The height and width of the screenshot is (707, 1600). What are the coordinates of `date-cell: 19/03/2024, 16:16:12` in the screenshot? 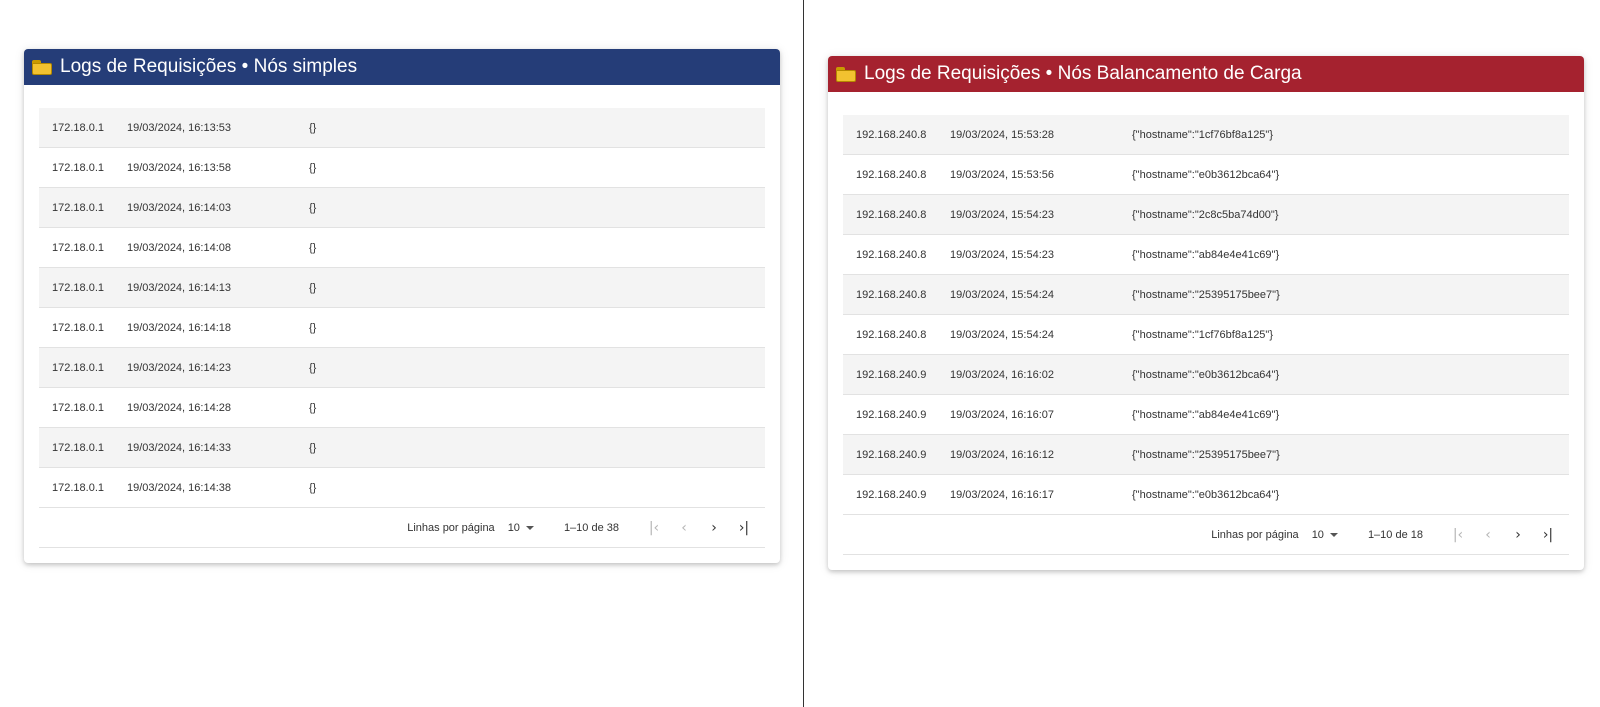 It's located at (1002, 454).